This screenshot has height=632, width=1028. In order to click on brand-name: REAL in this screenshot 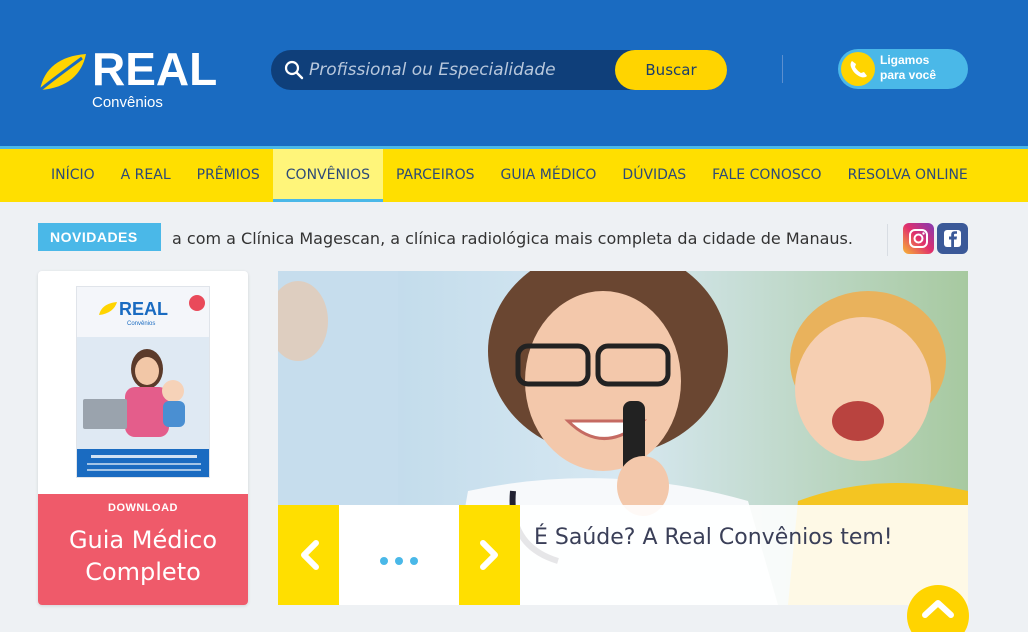, I will do `click(155, 69)`.